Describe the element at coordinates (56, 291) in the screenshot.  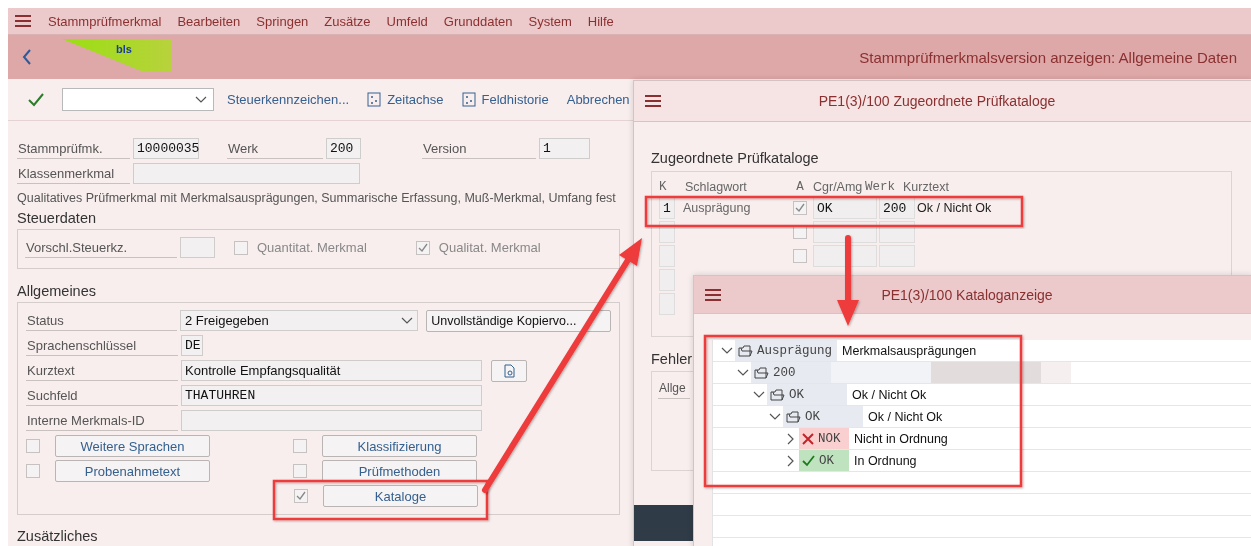
I see `section-heading: Allgemeines` at that location.